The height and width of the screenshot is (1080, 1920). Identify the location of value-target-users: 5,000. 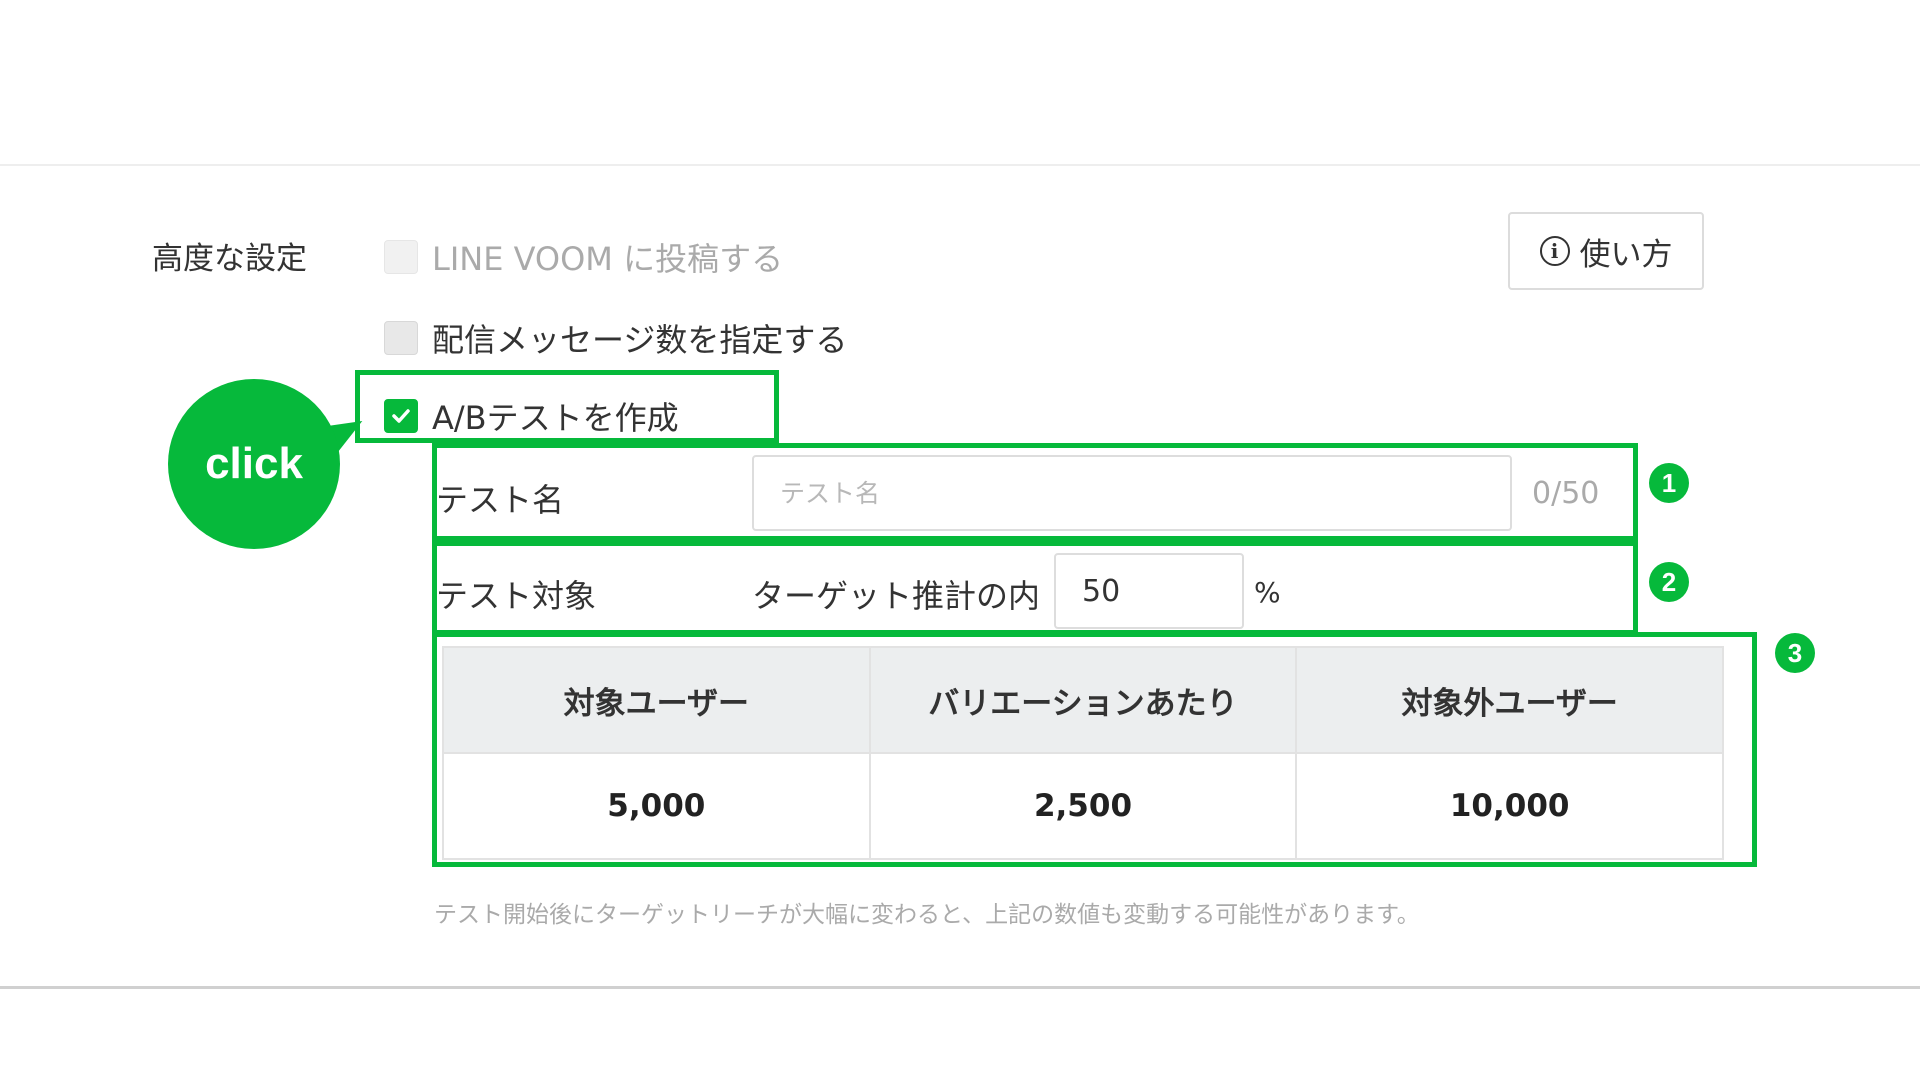
(656, 806).